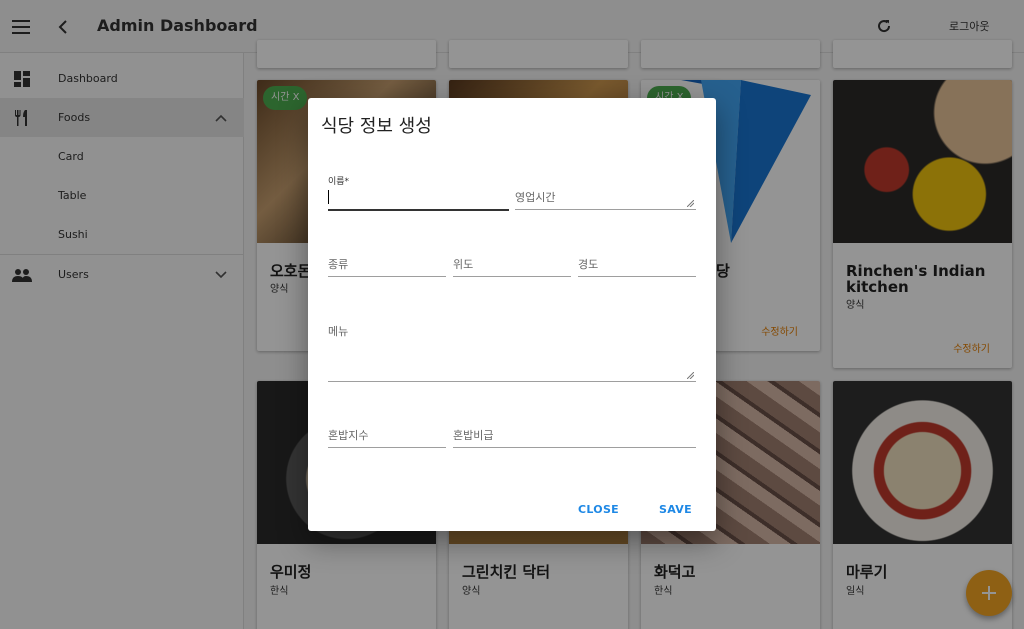 The width and height of the screenshot is (1024, 629). Describe the element at coordinates (675, 509) in the screenshot. I see `save-button: SAVE` at that location.